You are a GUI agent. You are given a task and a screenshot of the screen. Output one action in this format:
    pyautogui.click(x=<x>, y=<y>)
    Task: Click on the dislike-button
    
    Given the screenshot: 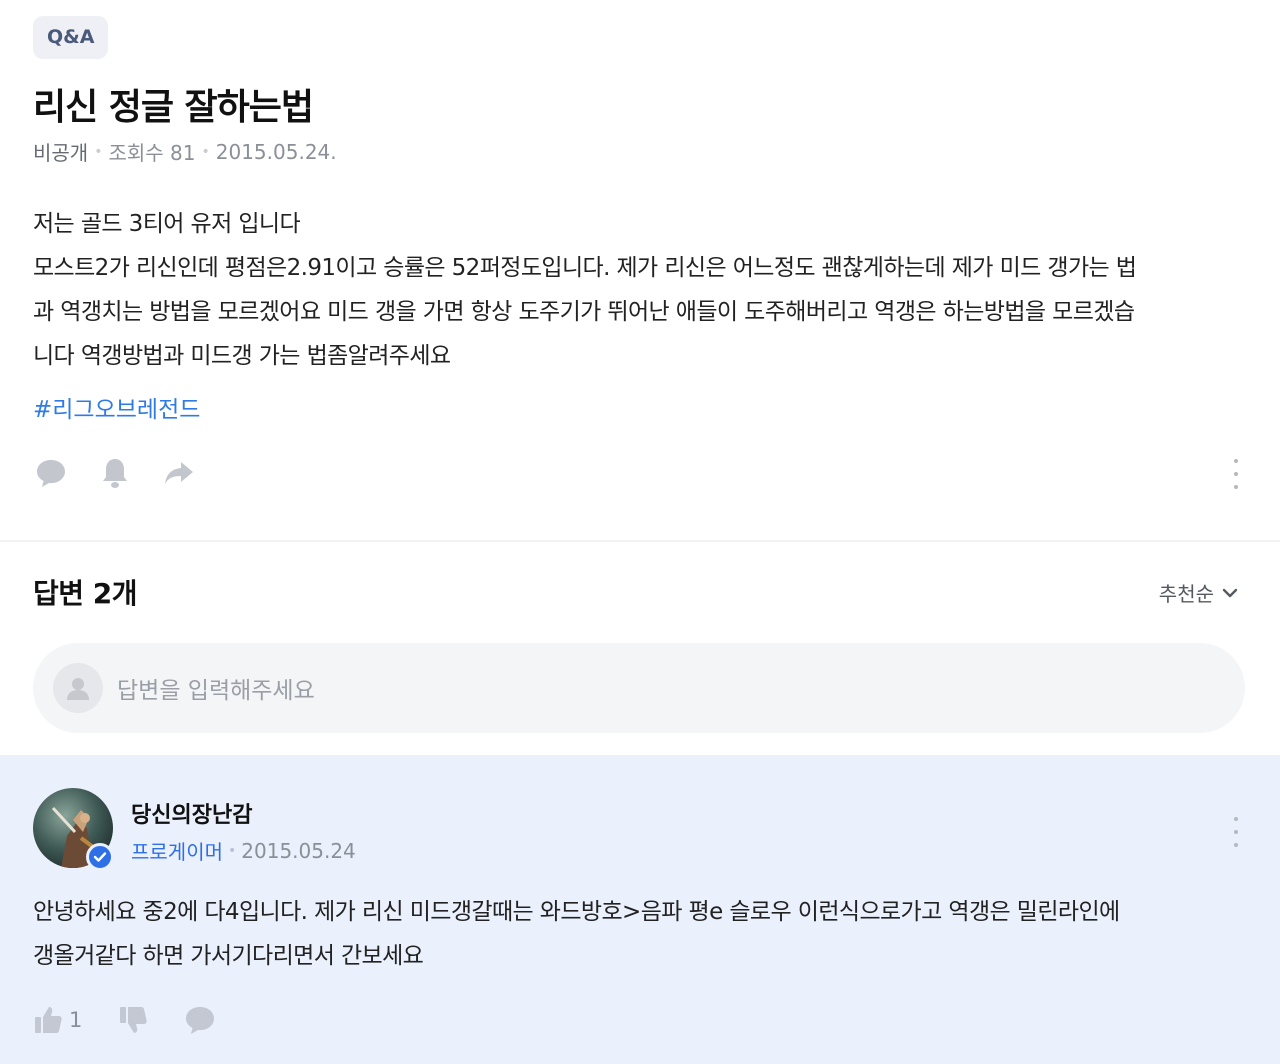 What is the action you would take?
    pyautogui.click(x=133, y=1020)
    